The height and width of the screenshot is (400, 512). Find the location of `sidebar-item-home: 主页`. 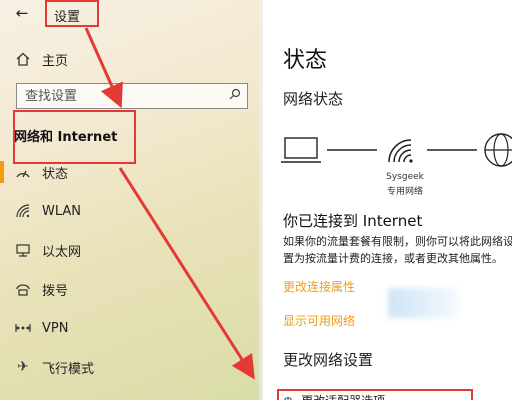

sidebar-item-home: 主页 is located at coordinates (127, 59).